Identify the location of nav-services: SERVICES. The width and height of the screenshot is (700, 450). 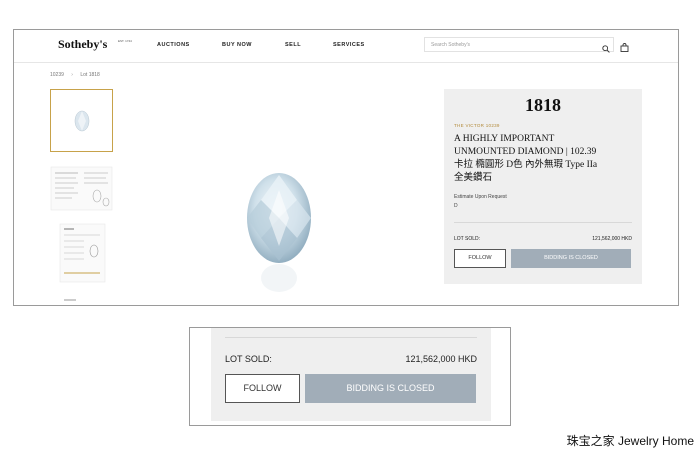
(349, 45).